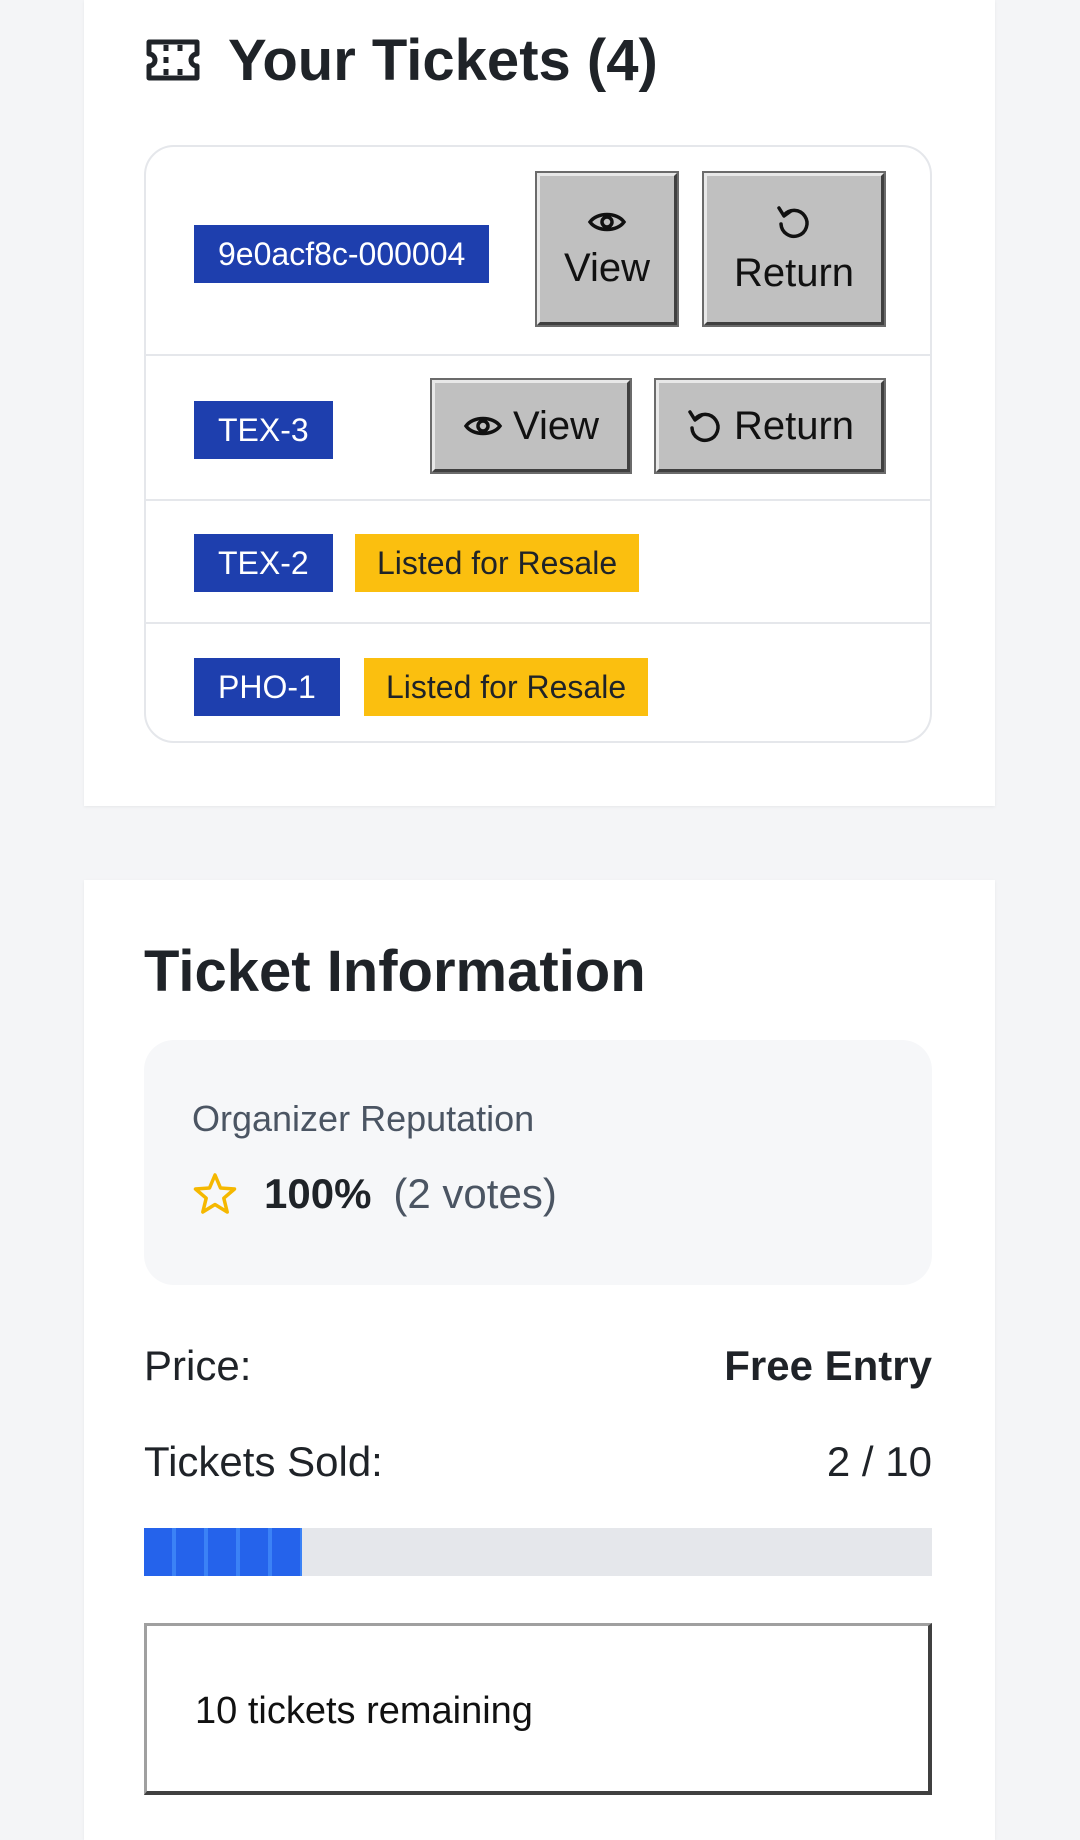 This screenshot has width=1080, height=1840. I want to click on reputation-score: 100% (2 votes), so click(374, 1194).